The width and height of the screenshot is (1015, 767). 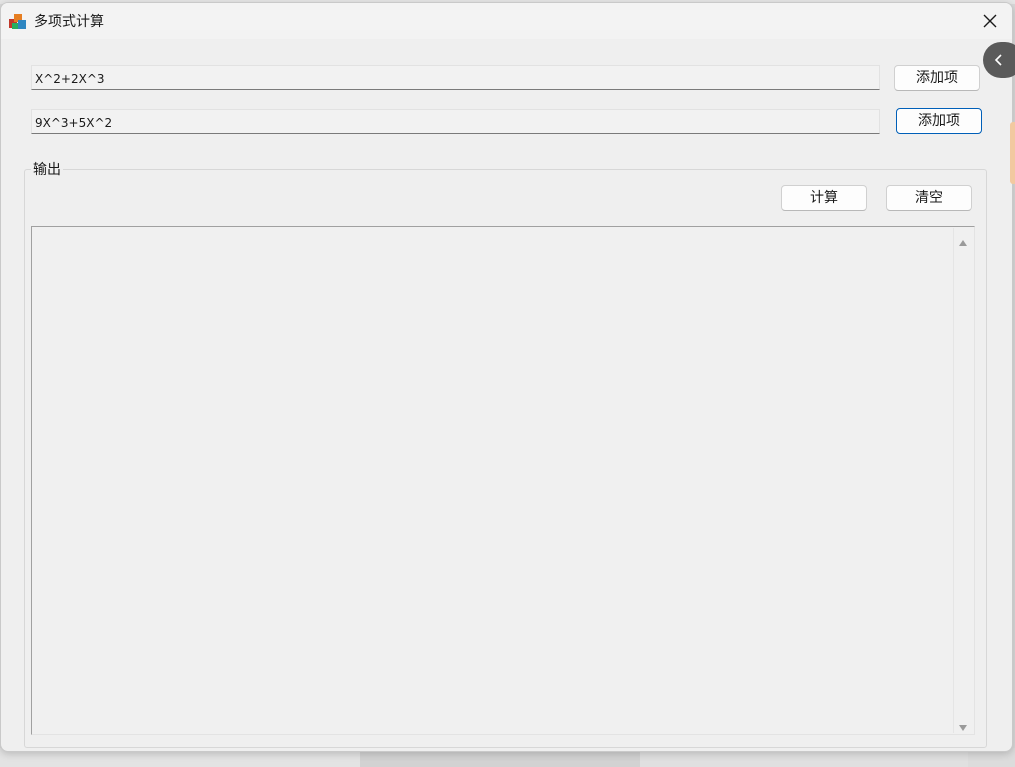 I want to click on add-term-button-1: 添加项, so click(x=937, y=78).